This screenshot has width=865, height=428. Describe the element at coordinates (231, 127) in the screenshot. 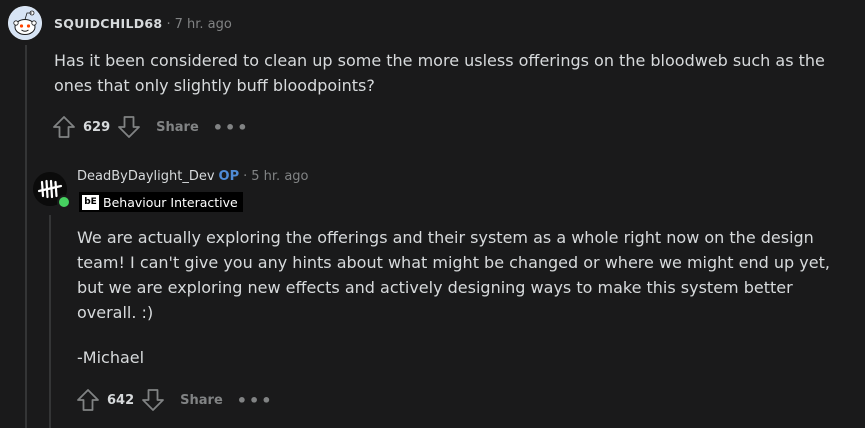

I see `comment1-more-options-button: •••` at that location.